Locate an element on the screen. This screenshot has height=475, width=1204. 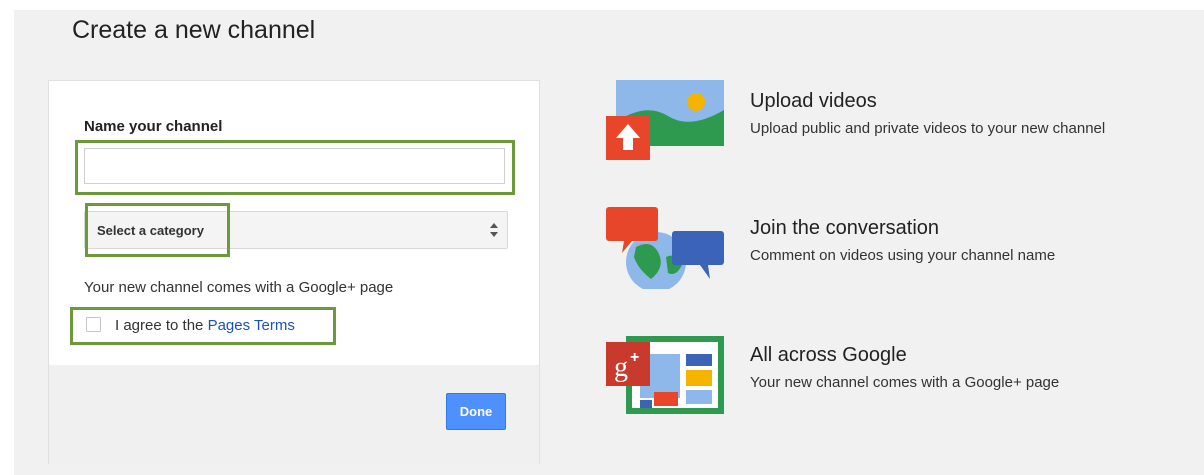
feature-title: Join the conversation is located at coordinates (845, 228).